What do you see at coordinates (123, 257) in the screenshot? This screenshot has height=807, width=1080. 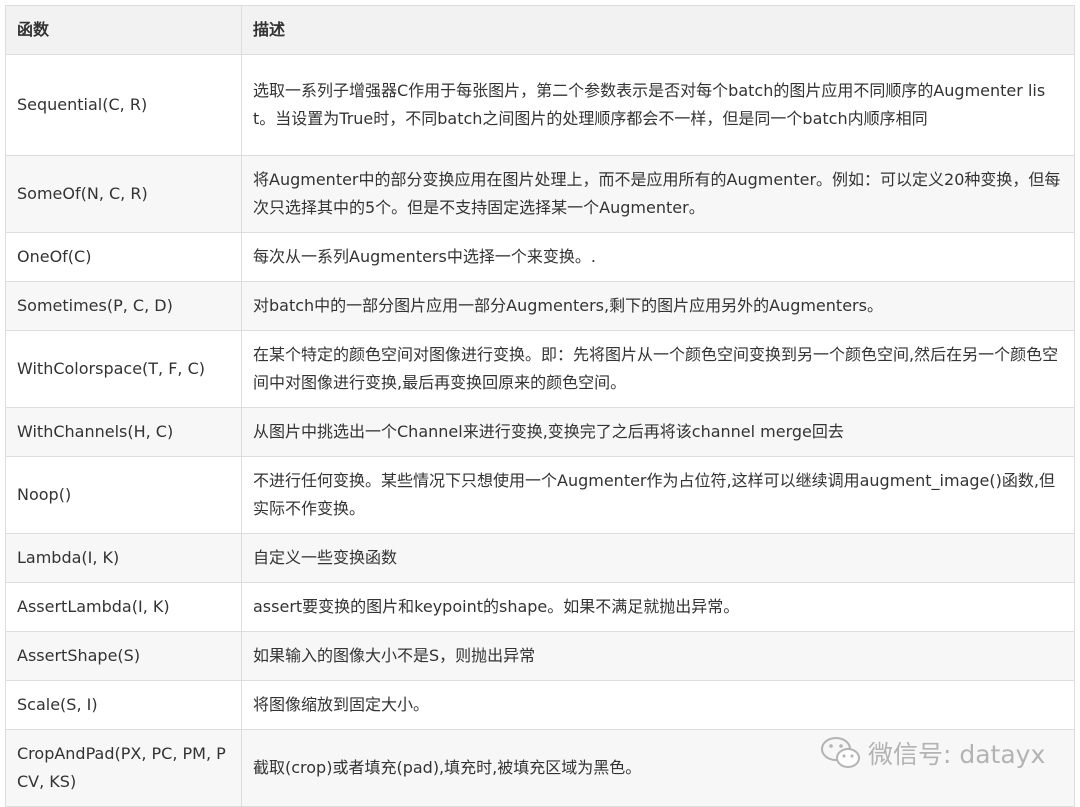 I see `function-cell: OneOf(C)` at bounding box center [123, 257].